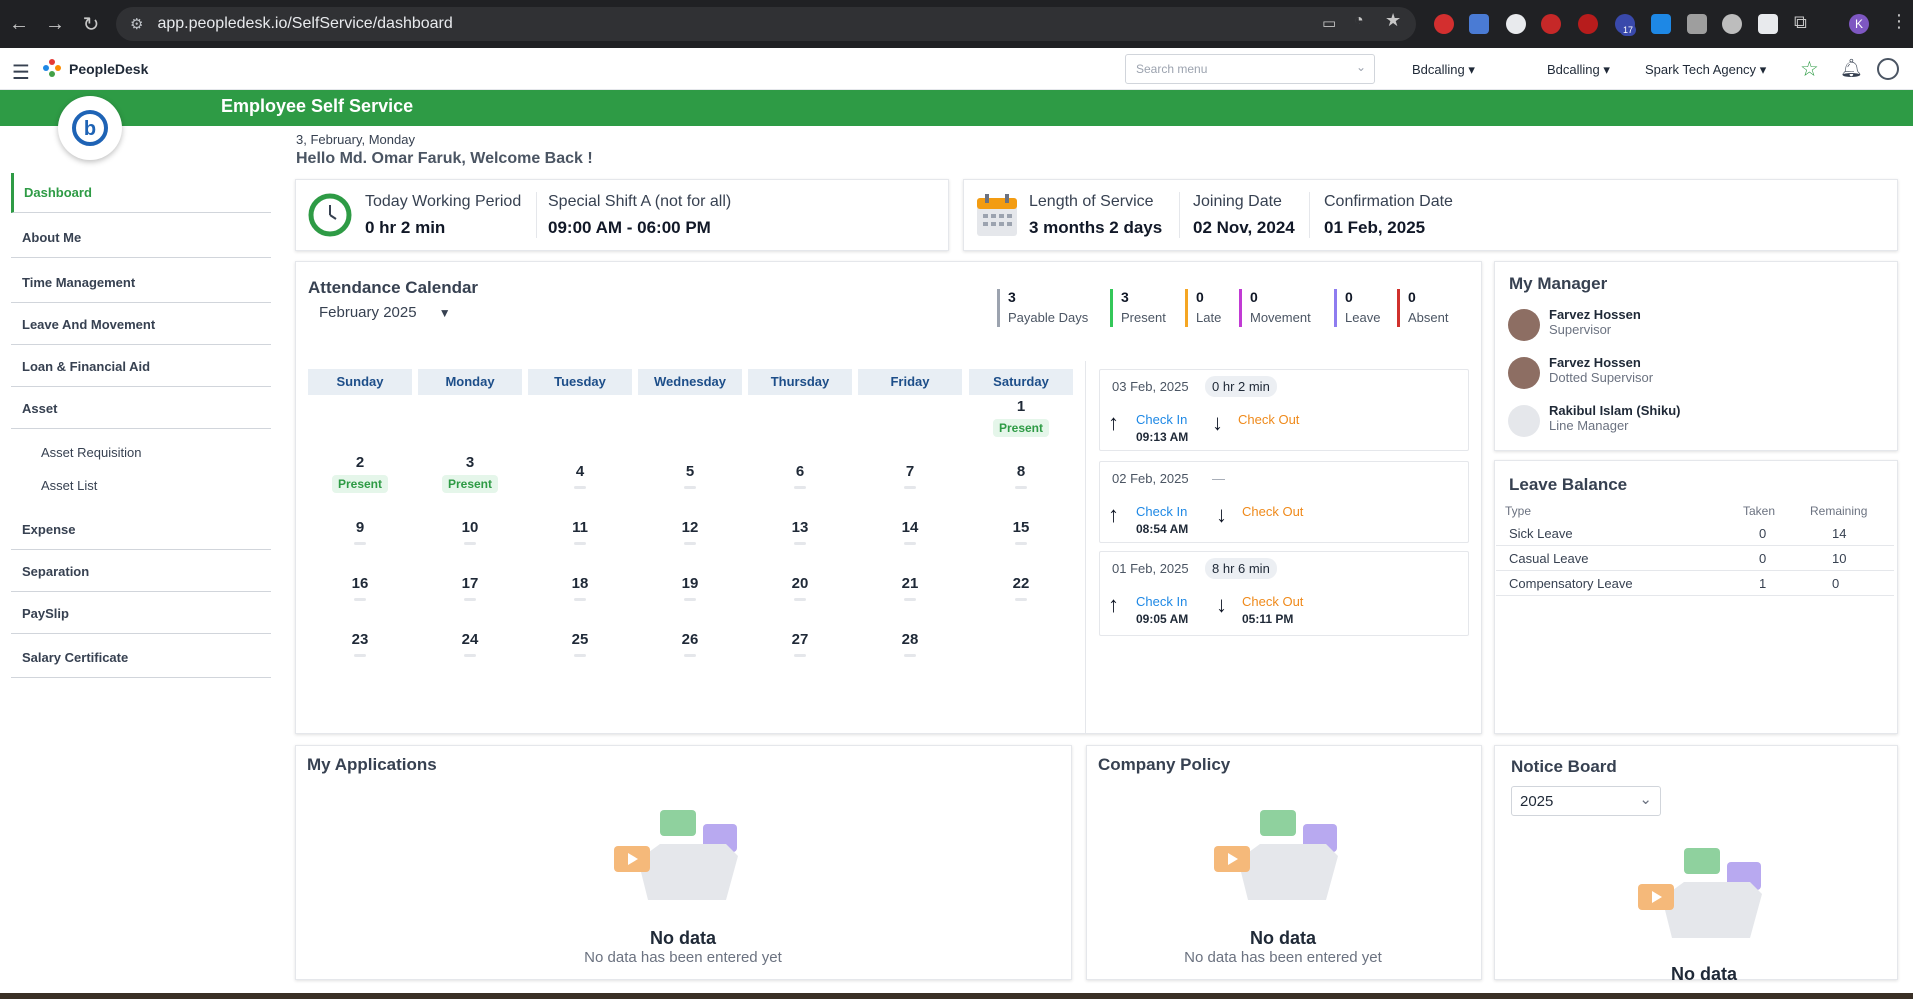 The height and width of the screenshot is (999, 1913). I want to click on sidebar-subitem-asset-requisition: Asset Requisition, so click(91, 452).